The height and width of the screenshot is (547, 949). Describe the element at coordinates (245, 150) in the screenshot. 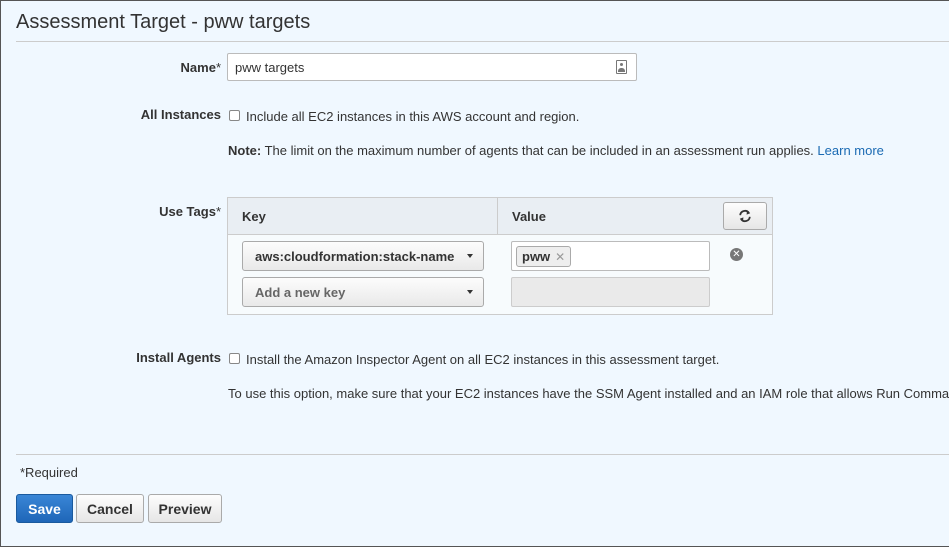

I see `note-prefix: Note:` at that location.